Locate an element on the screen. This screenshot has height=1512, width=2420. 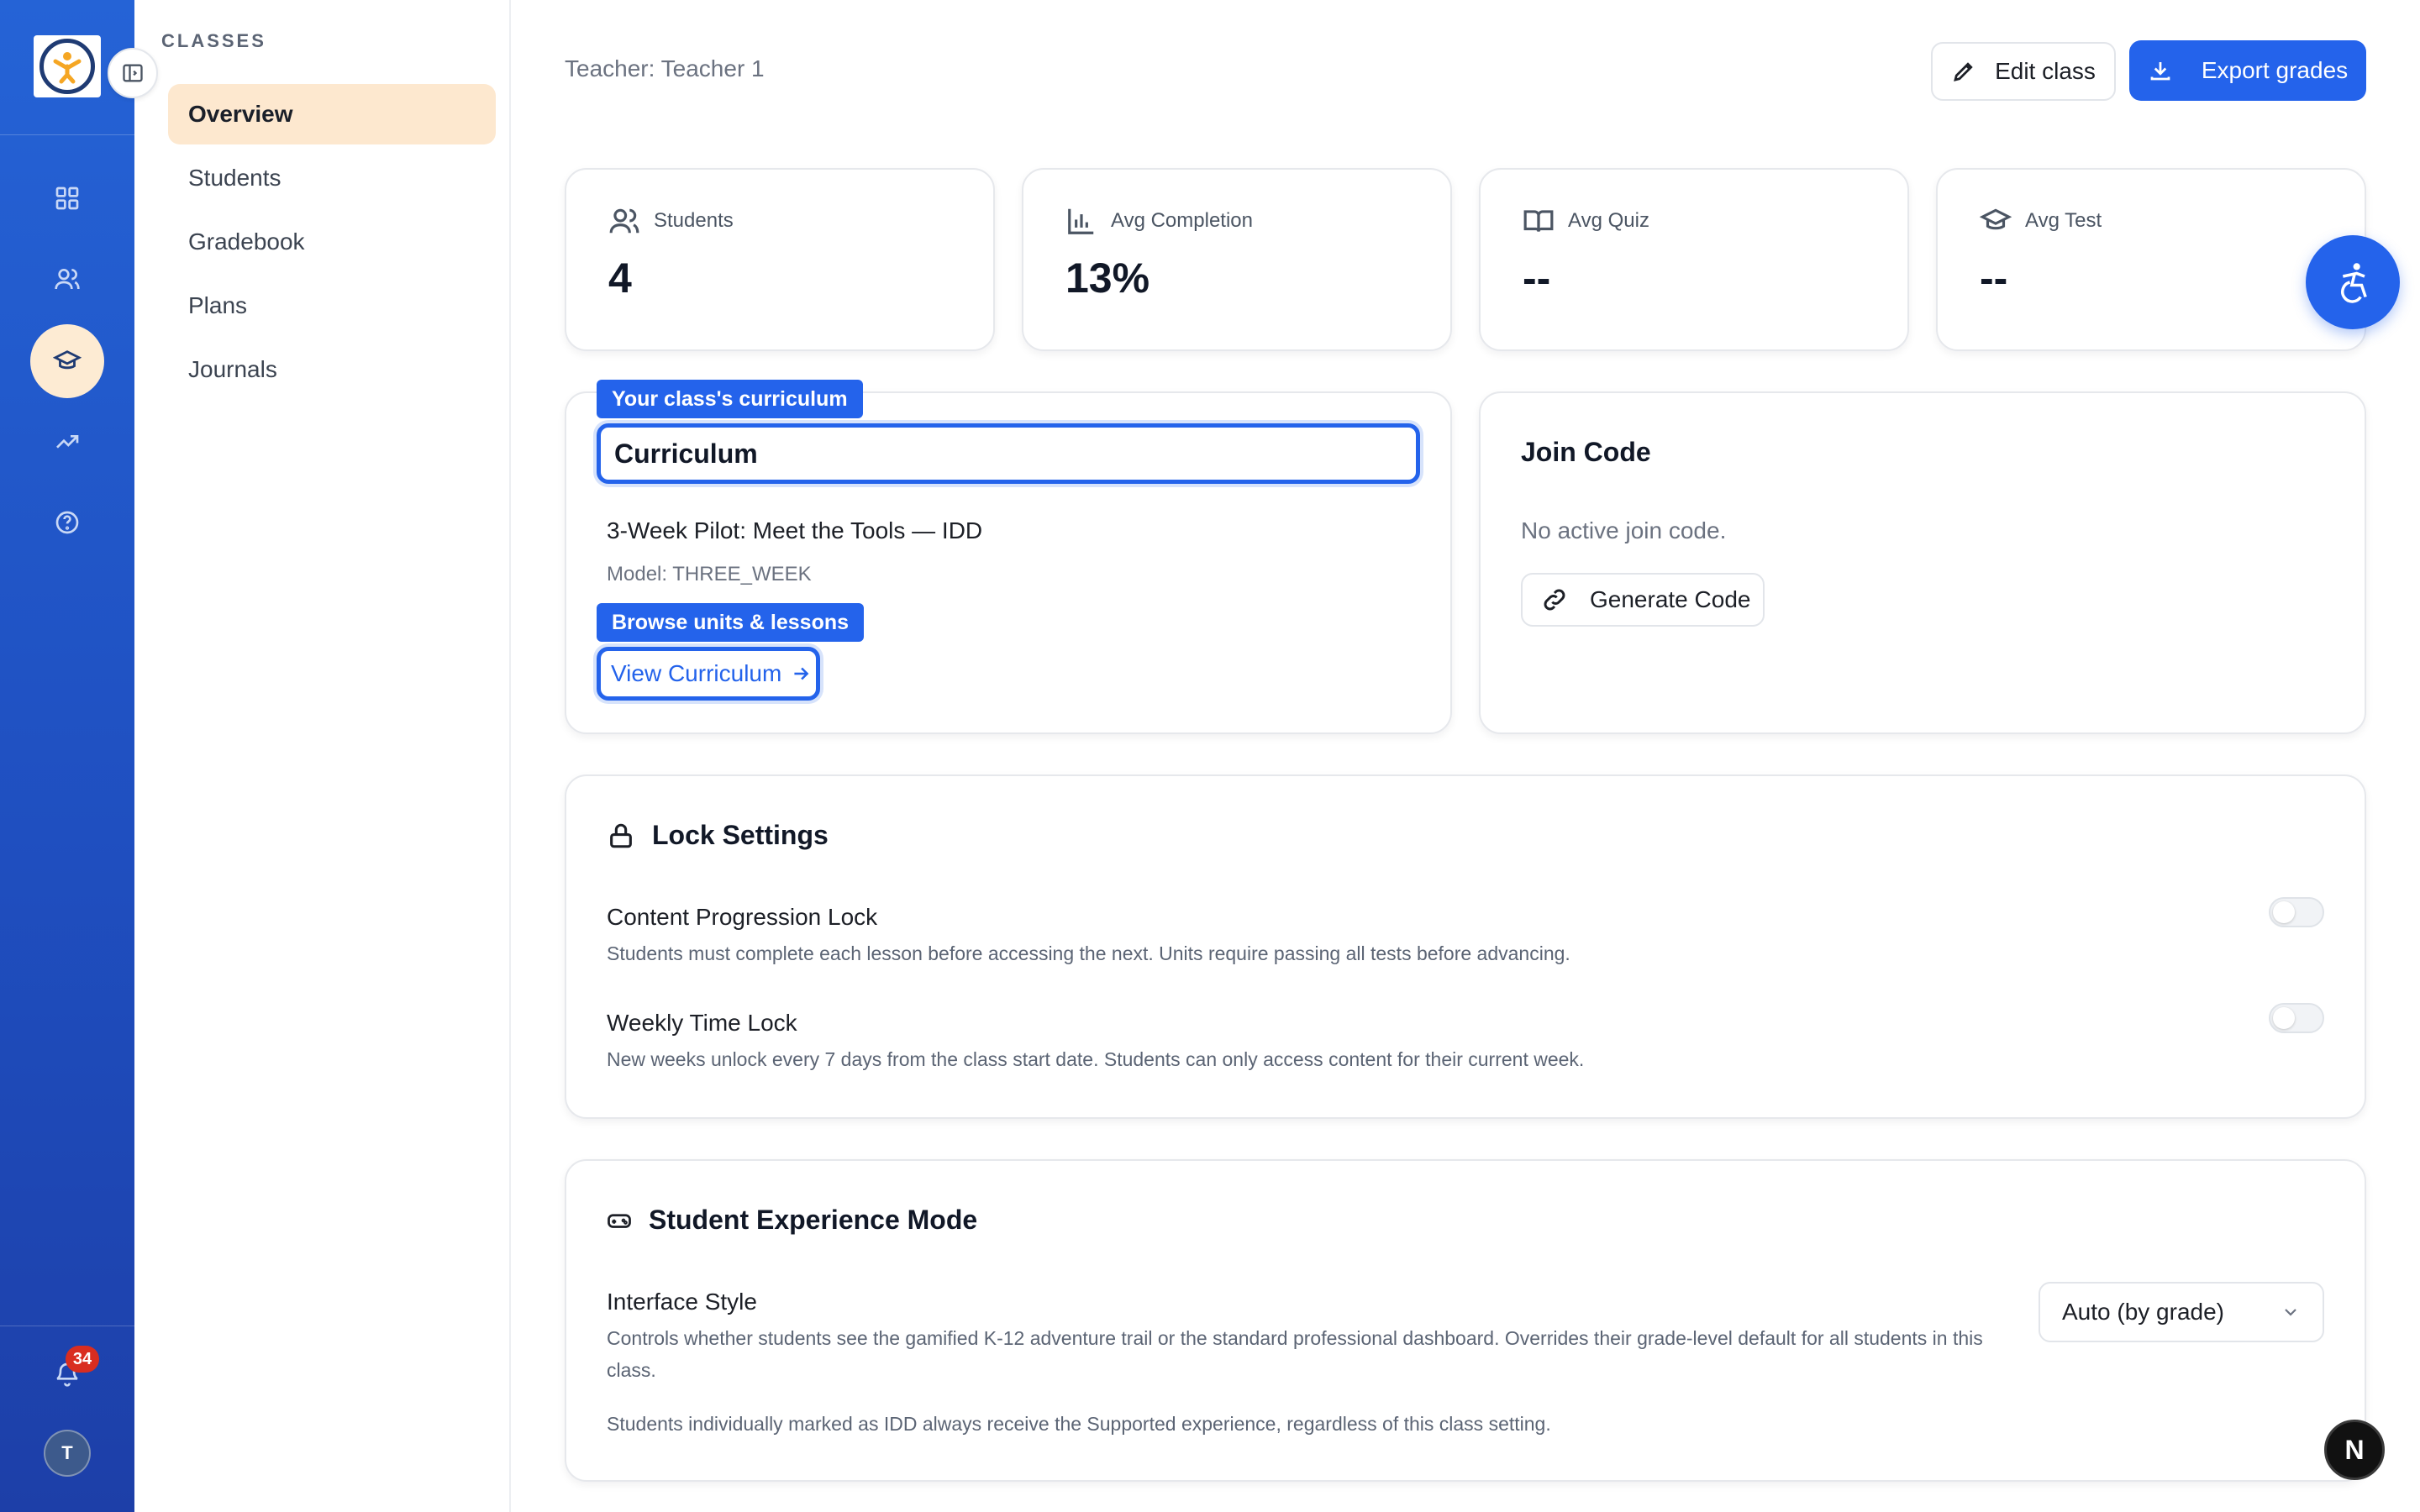
view-curriculum-link: View Curriculum is located at coordinates (708, 674).